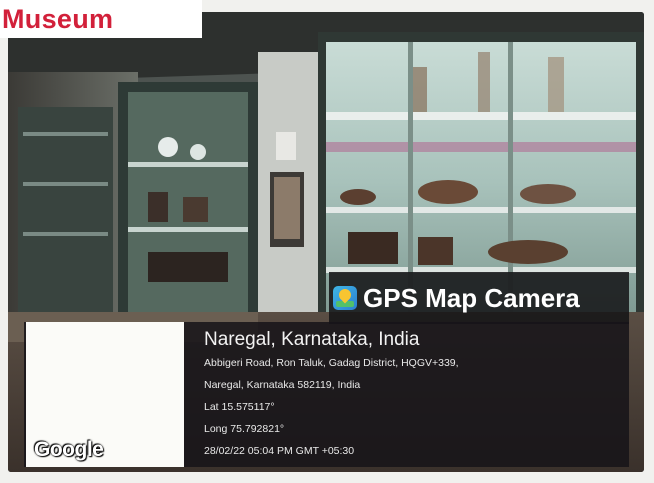 The height and width of the screenshot is (483, 654). Describe the element at coordinates (282, 385) in the screenshot. I see `address-line-2: Naregal, Karnataka 582119, India` at that location.